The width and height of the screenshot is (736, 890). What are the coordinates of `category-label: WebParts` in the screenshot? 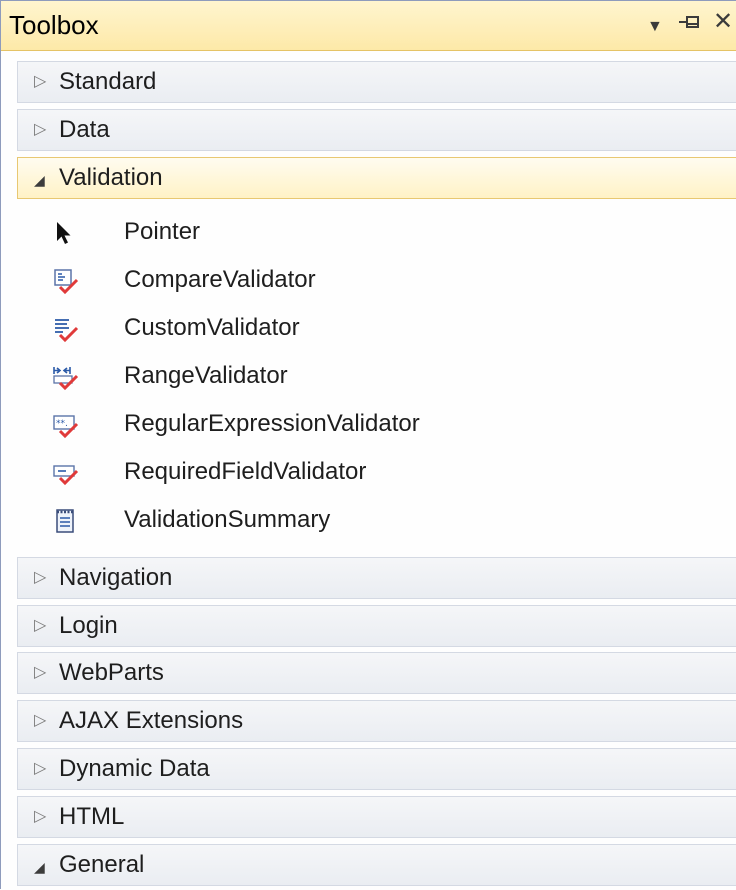 It's located at (111, 672).